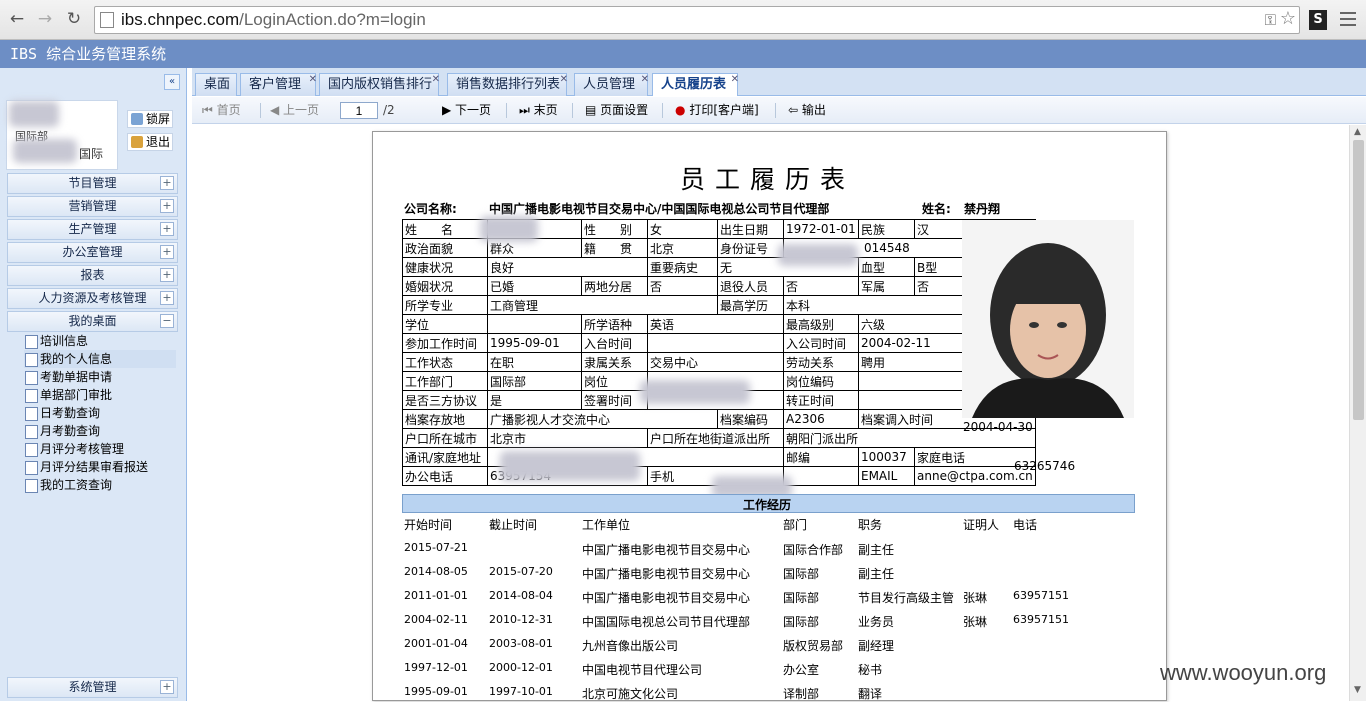 Image resolution: width=1366 pixels, height=702 pixels. I want to click on field-value: 良好, so click(567, 267).